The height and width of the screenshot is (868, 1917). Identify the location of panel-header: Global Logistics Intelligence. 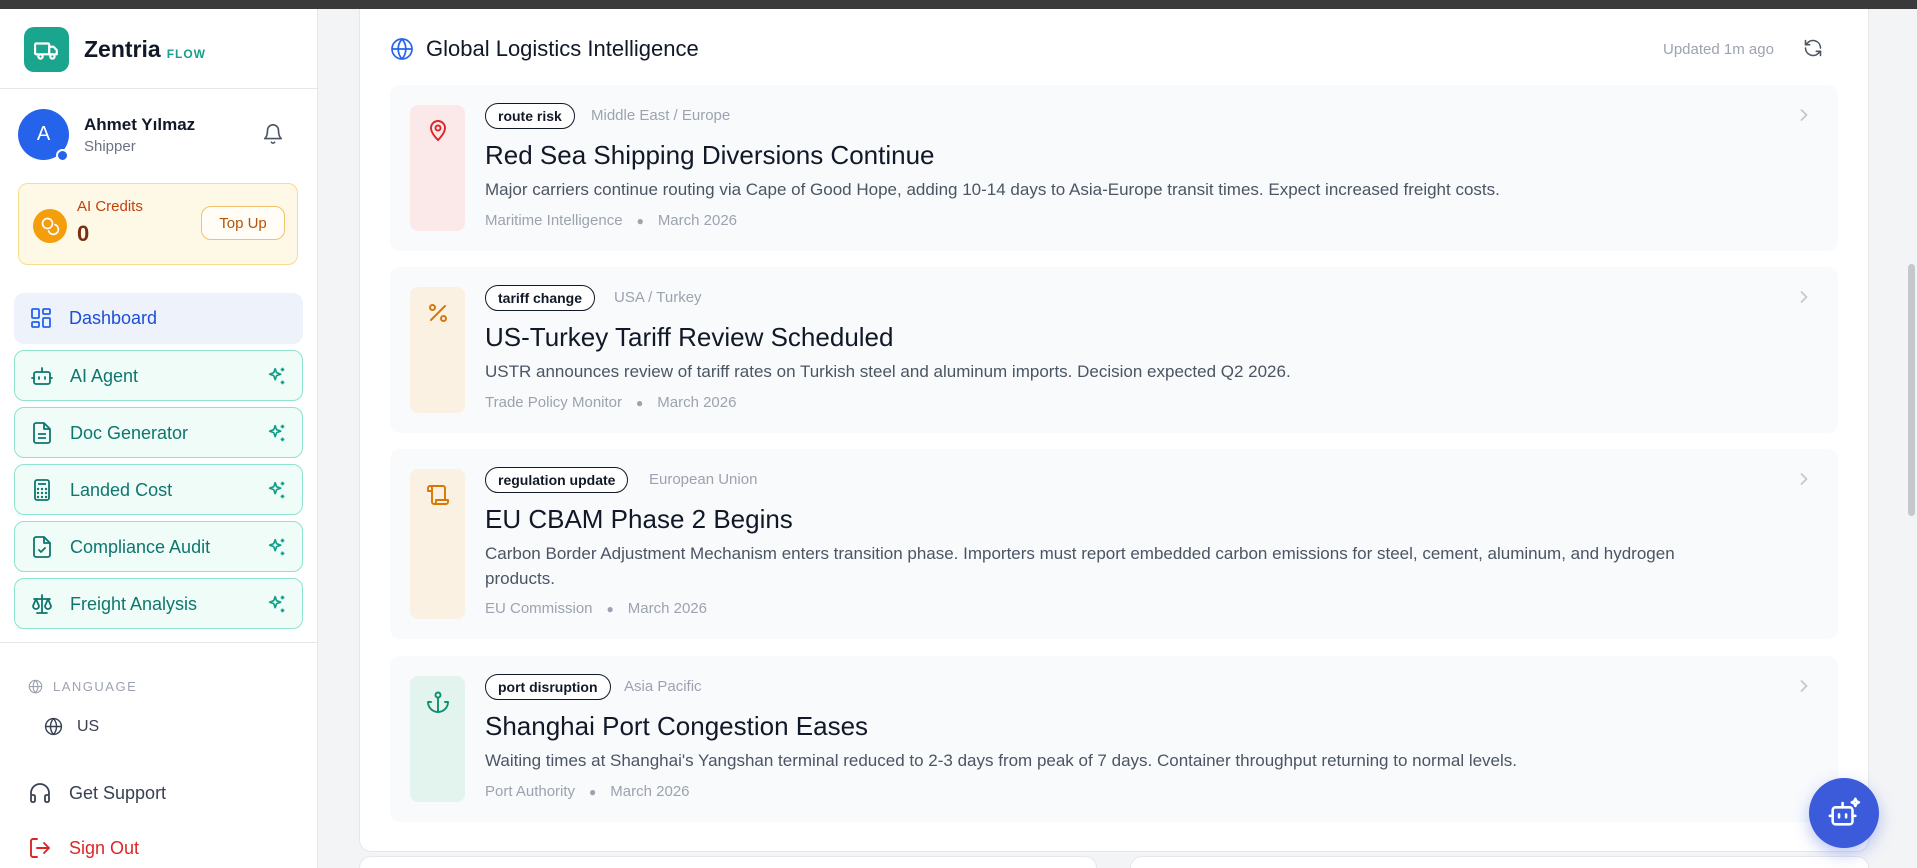
(544, 49).